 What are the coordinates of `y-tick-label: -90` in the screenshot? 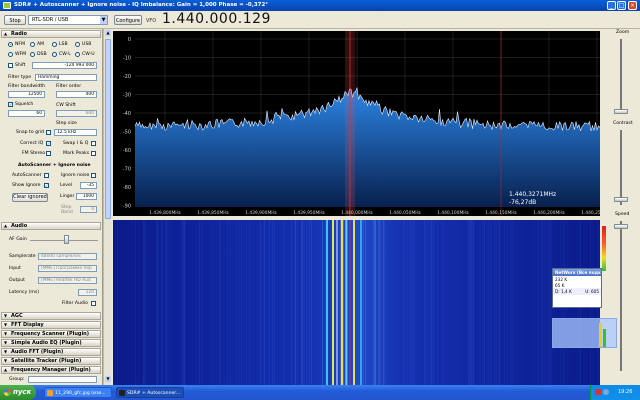 It's located at (127, 207).